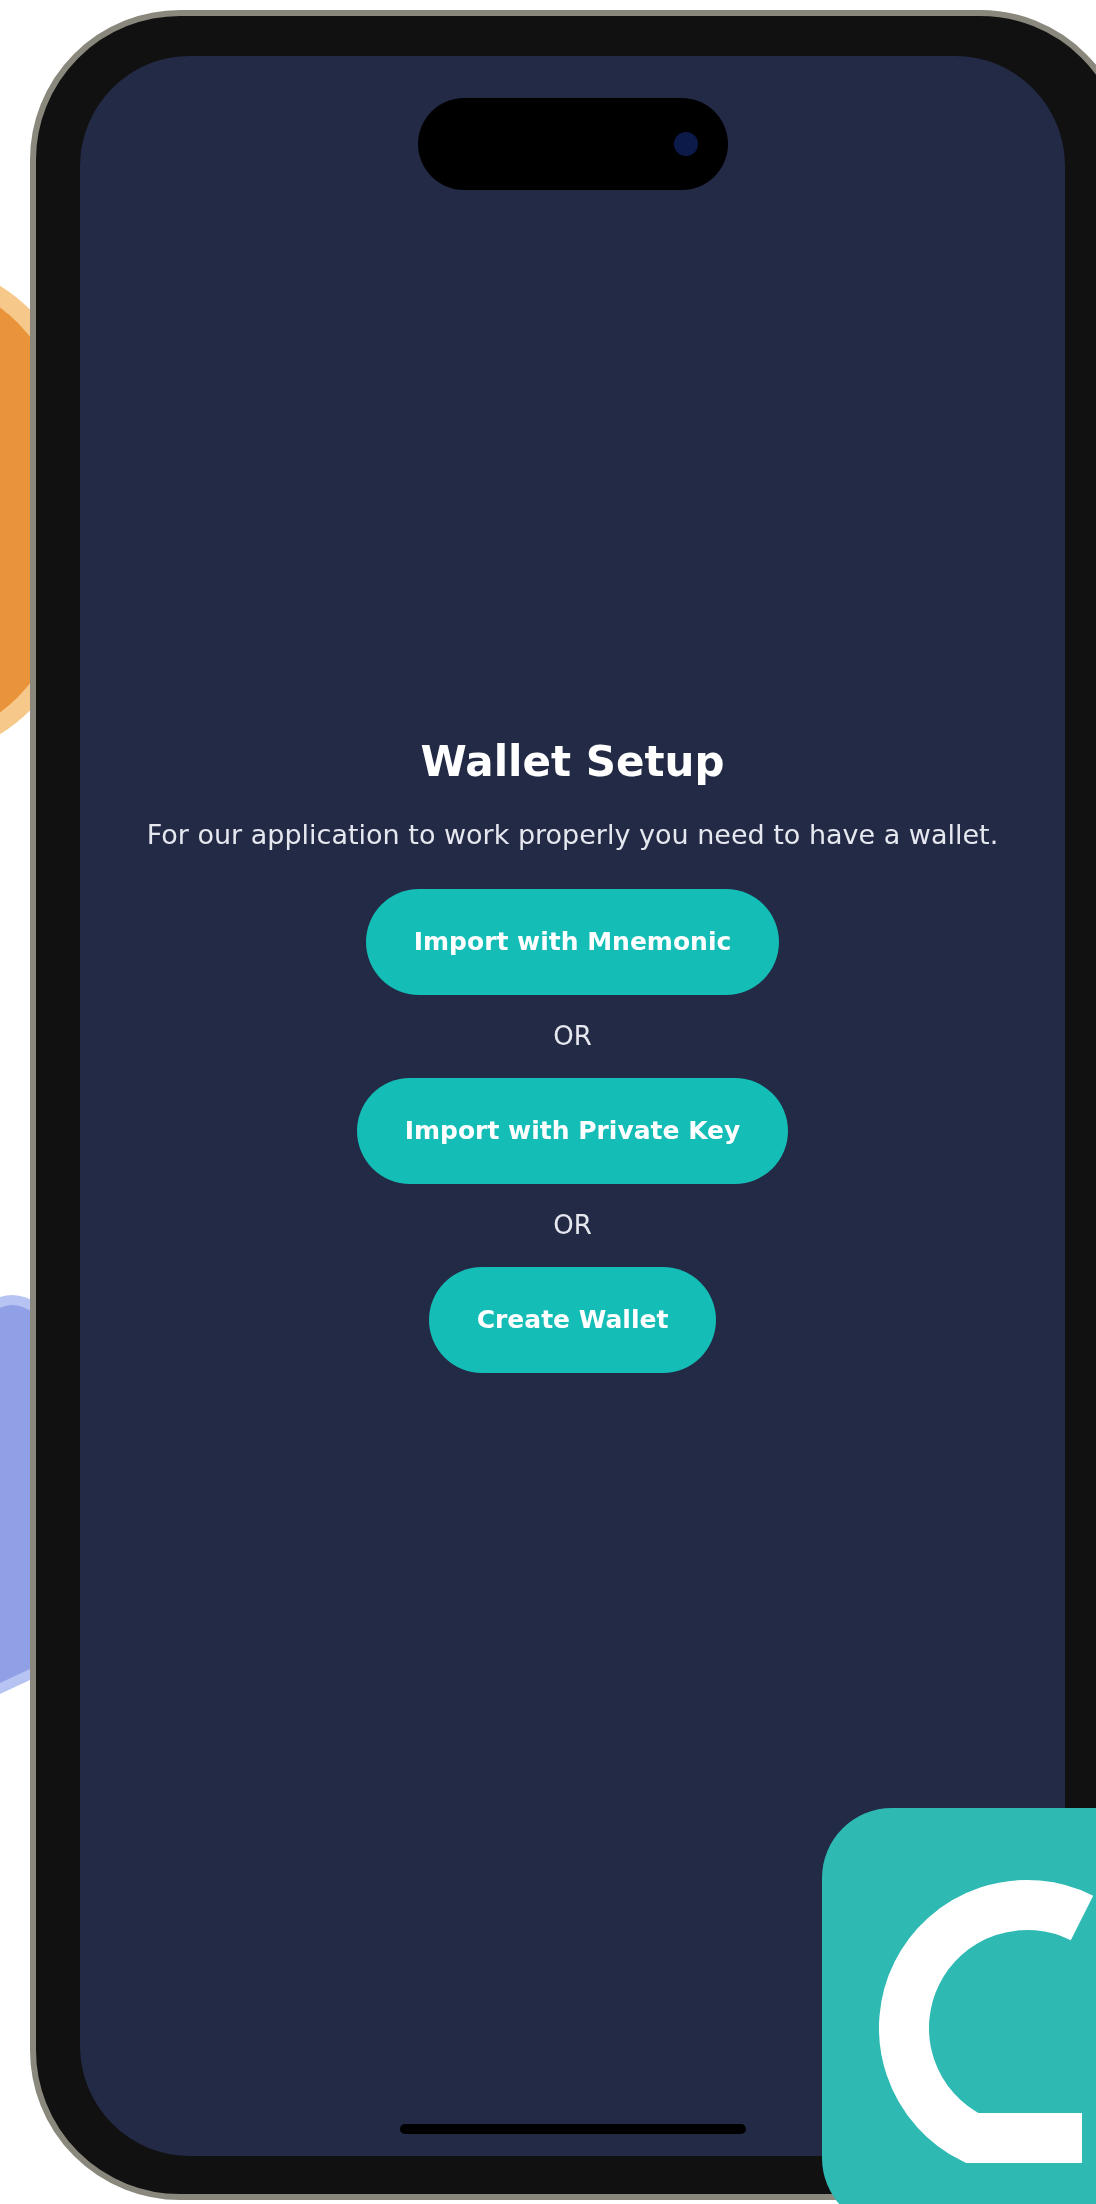  What do you see at coordinates (685, 144) in the screenshot?
I see `camera-icon` at bounding box center [685, 144].